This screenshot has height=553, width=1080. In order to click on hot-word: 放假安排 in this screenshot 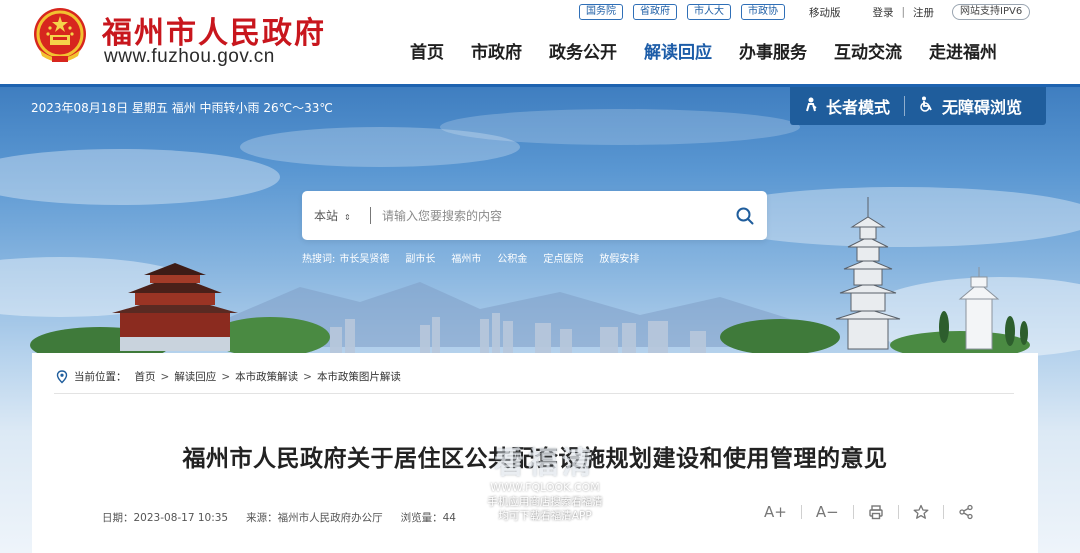, I will do `click(619, 257)`.